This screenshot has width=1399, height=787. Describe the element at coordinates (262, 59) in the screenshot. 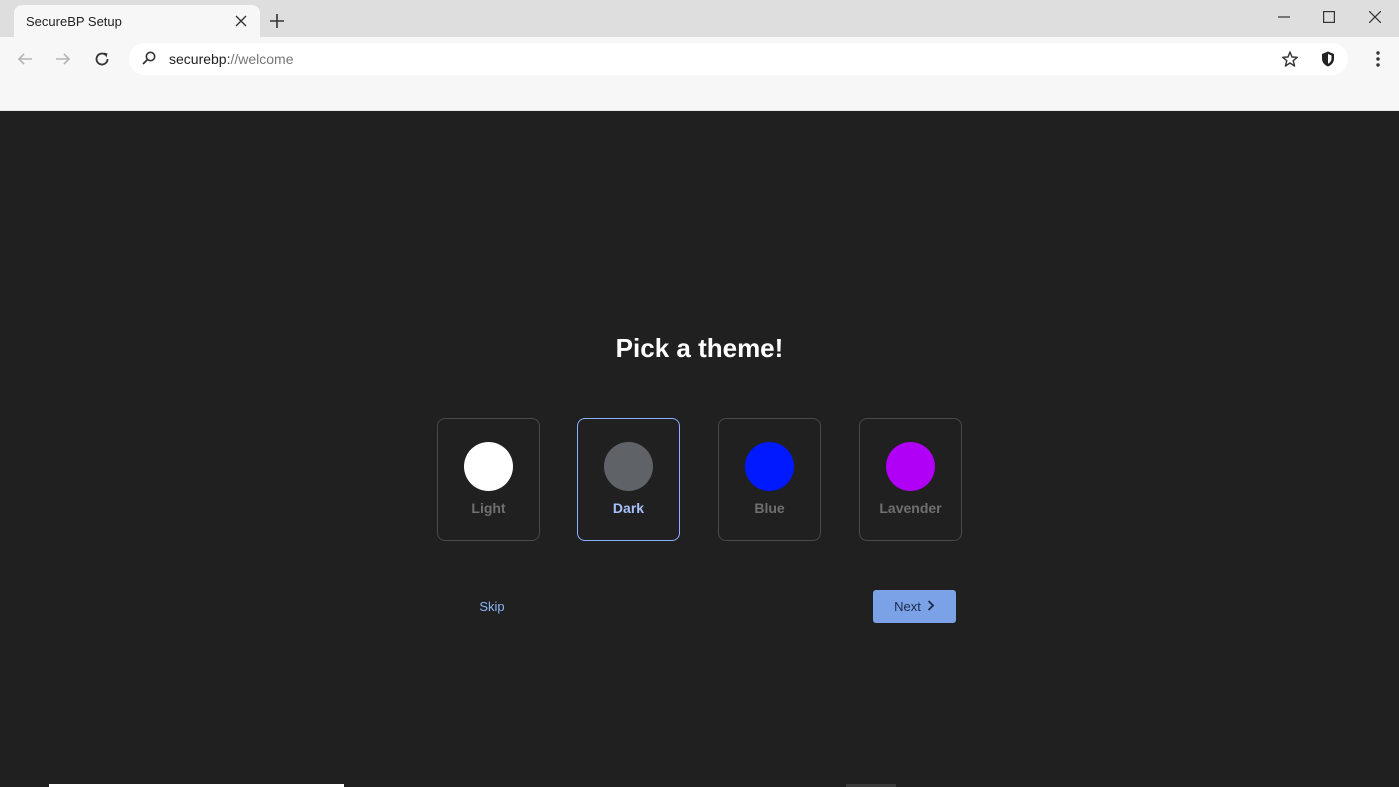

I see `url-path: //welcome` at that location.